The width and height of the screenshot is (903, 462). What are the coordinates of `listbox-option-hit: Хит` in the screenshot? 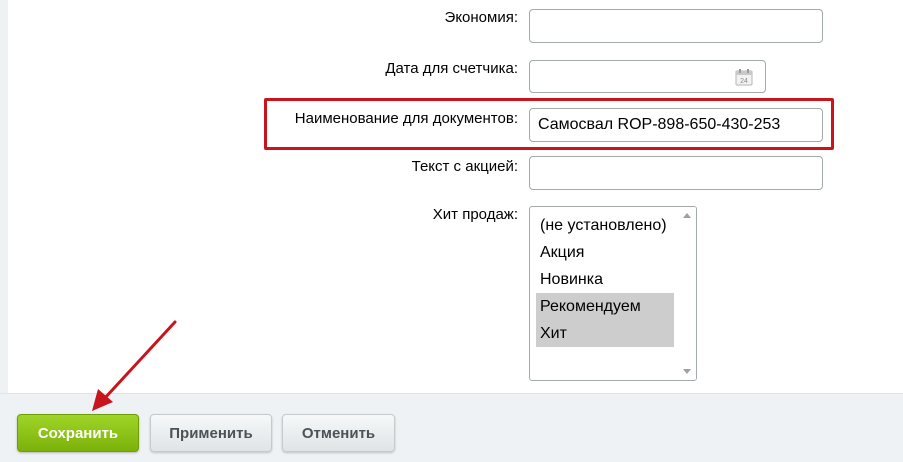 It's located at (605, 333).